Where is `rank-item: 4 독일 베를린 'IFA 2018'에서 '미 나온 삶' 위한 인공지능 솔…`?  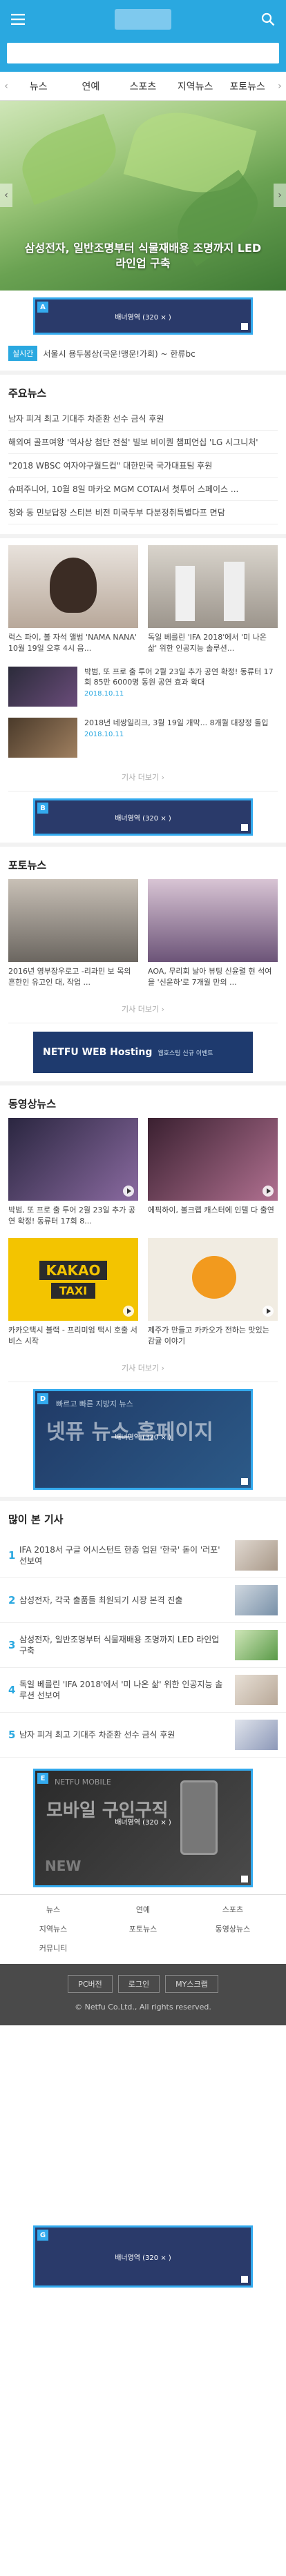
rank-item: 4 독일 베를린 'IFA 2018'에서 '미 나온 삶' 위한 인공지능 솔… is located at coordinates (143, 1690).